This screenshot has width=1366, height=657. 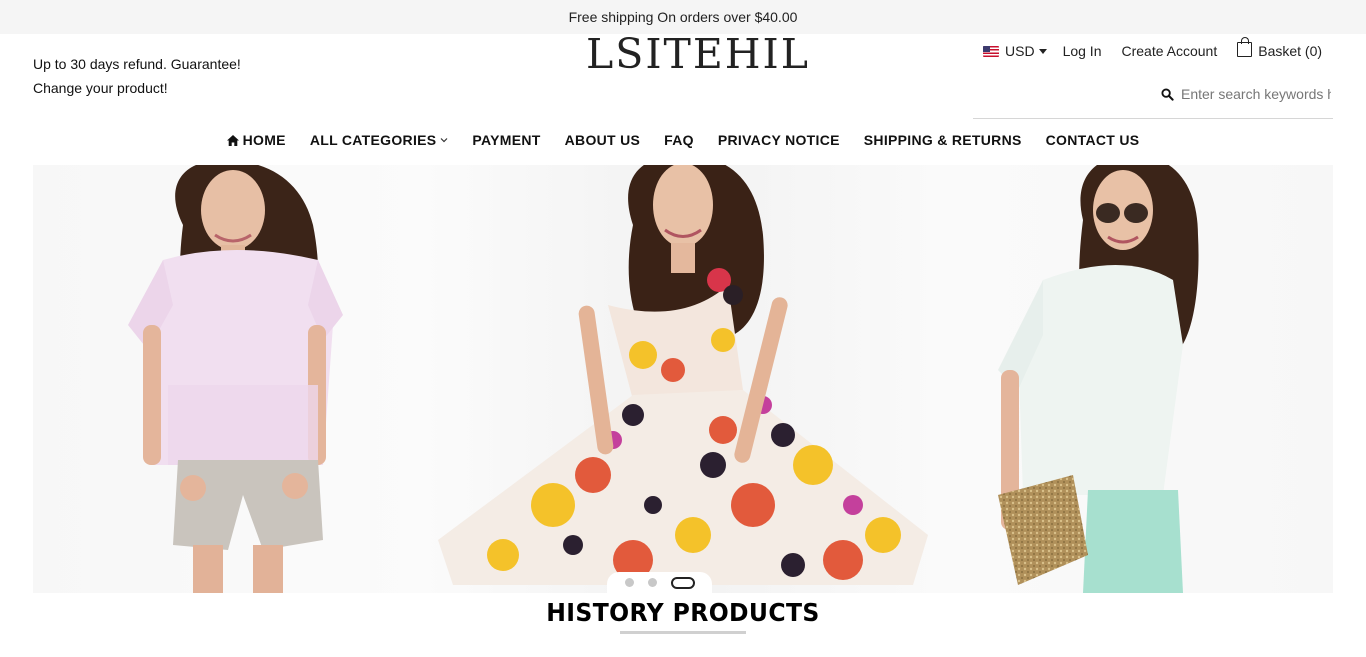 I want to click on account-bar: USD Log In Create Account Basket (0), so click(x=1153, y=49).